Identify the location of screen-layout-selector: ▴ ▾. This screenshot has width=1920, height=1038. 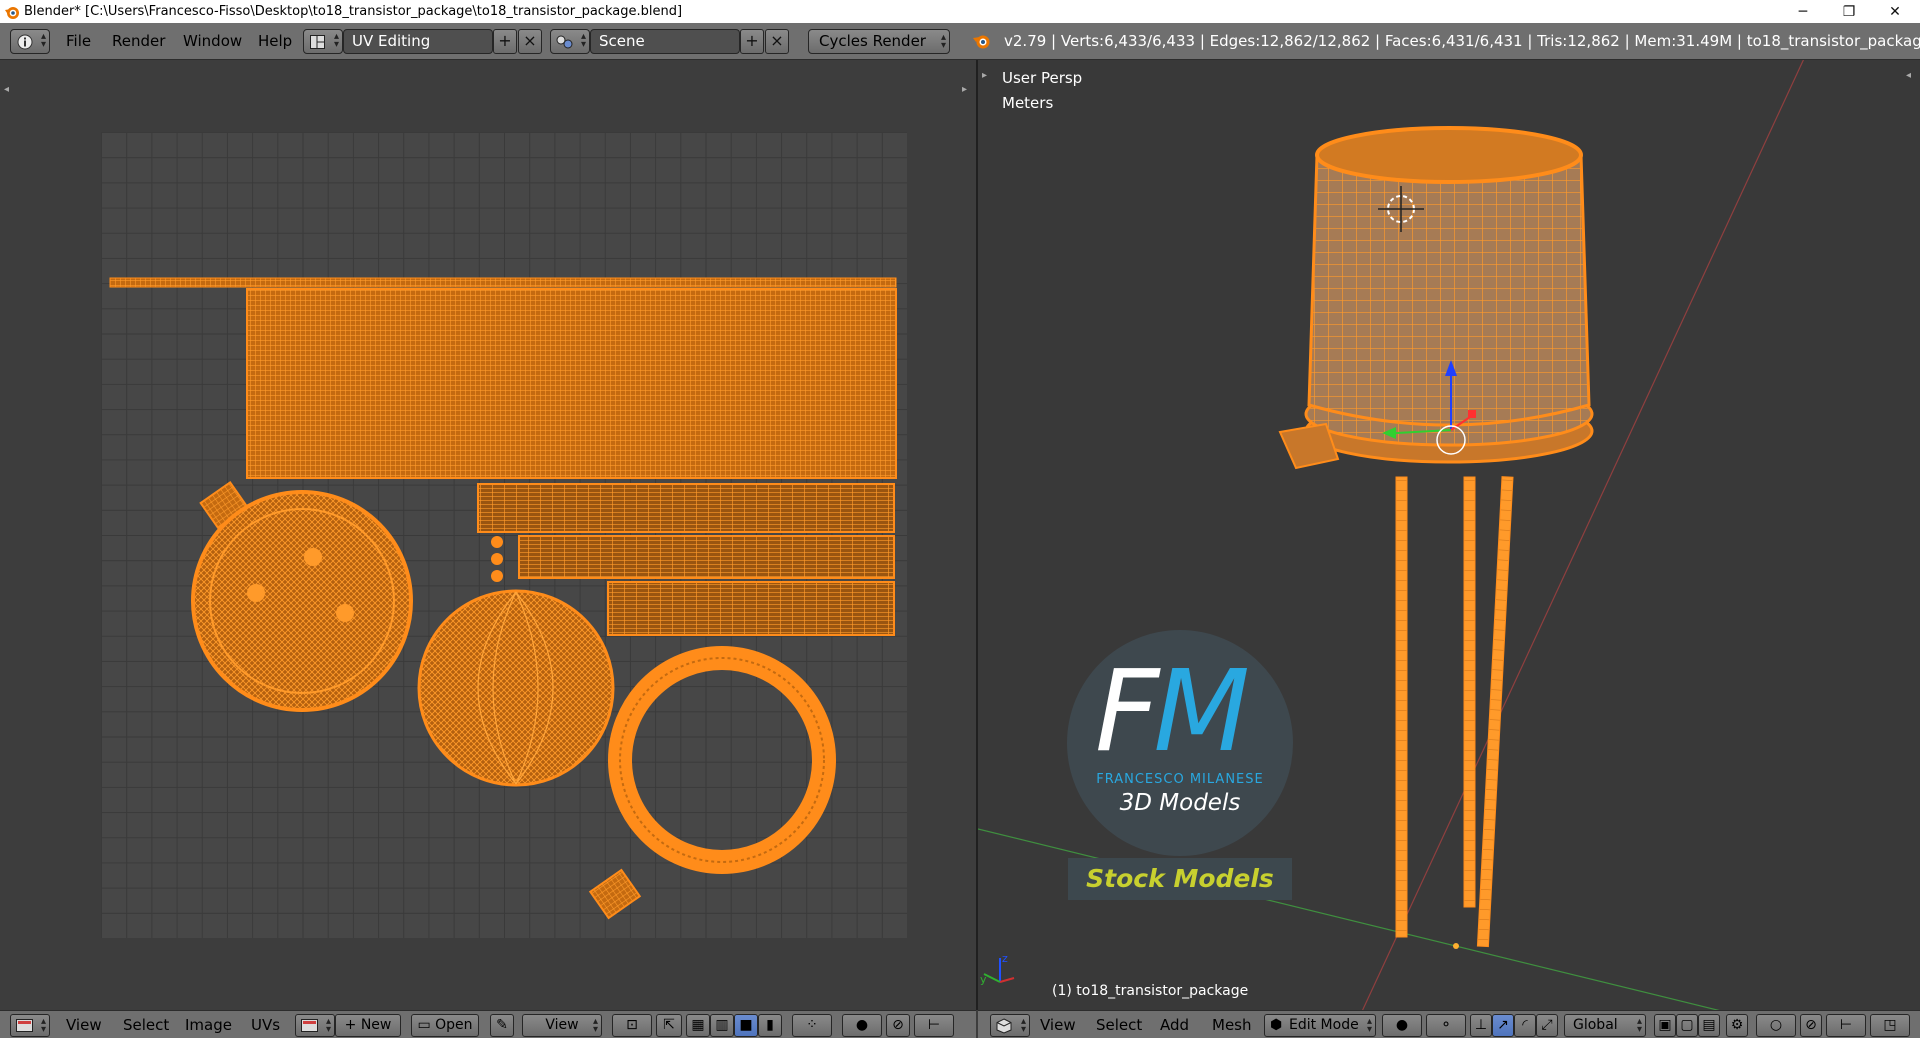
(323, 41).